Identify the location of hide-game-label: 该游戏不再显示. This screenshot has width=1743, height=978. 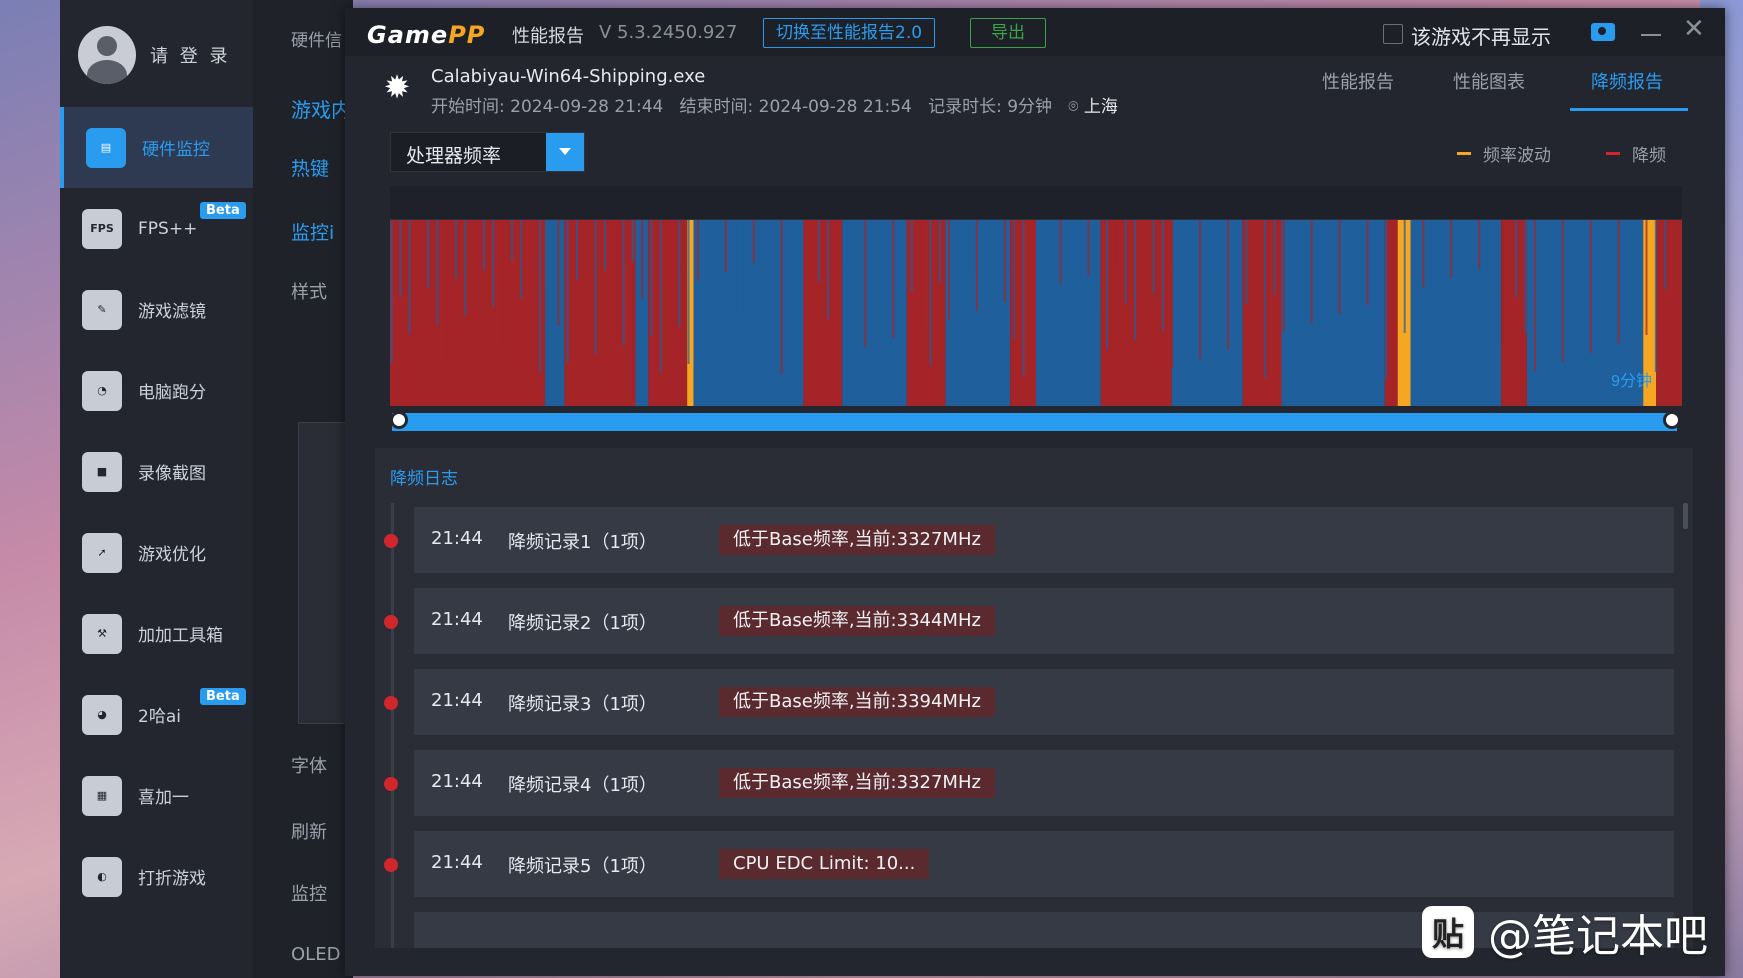
(1481, 35).